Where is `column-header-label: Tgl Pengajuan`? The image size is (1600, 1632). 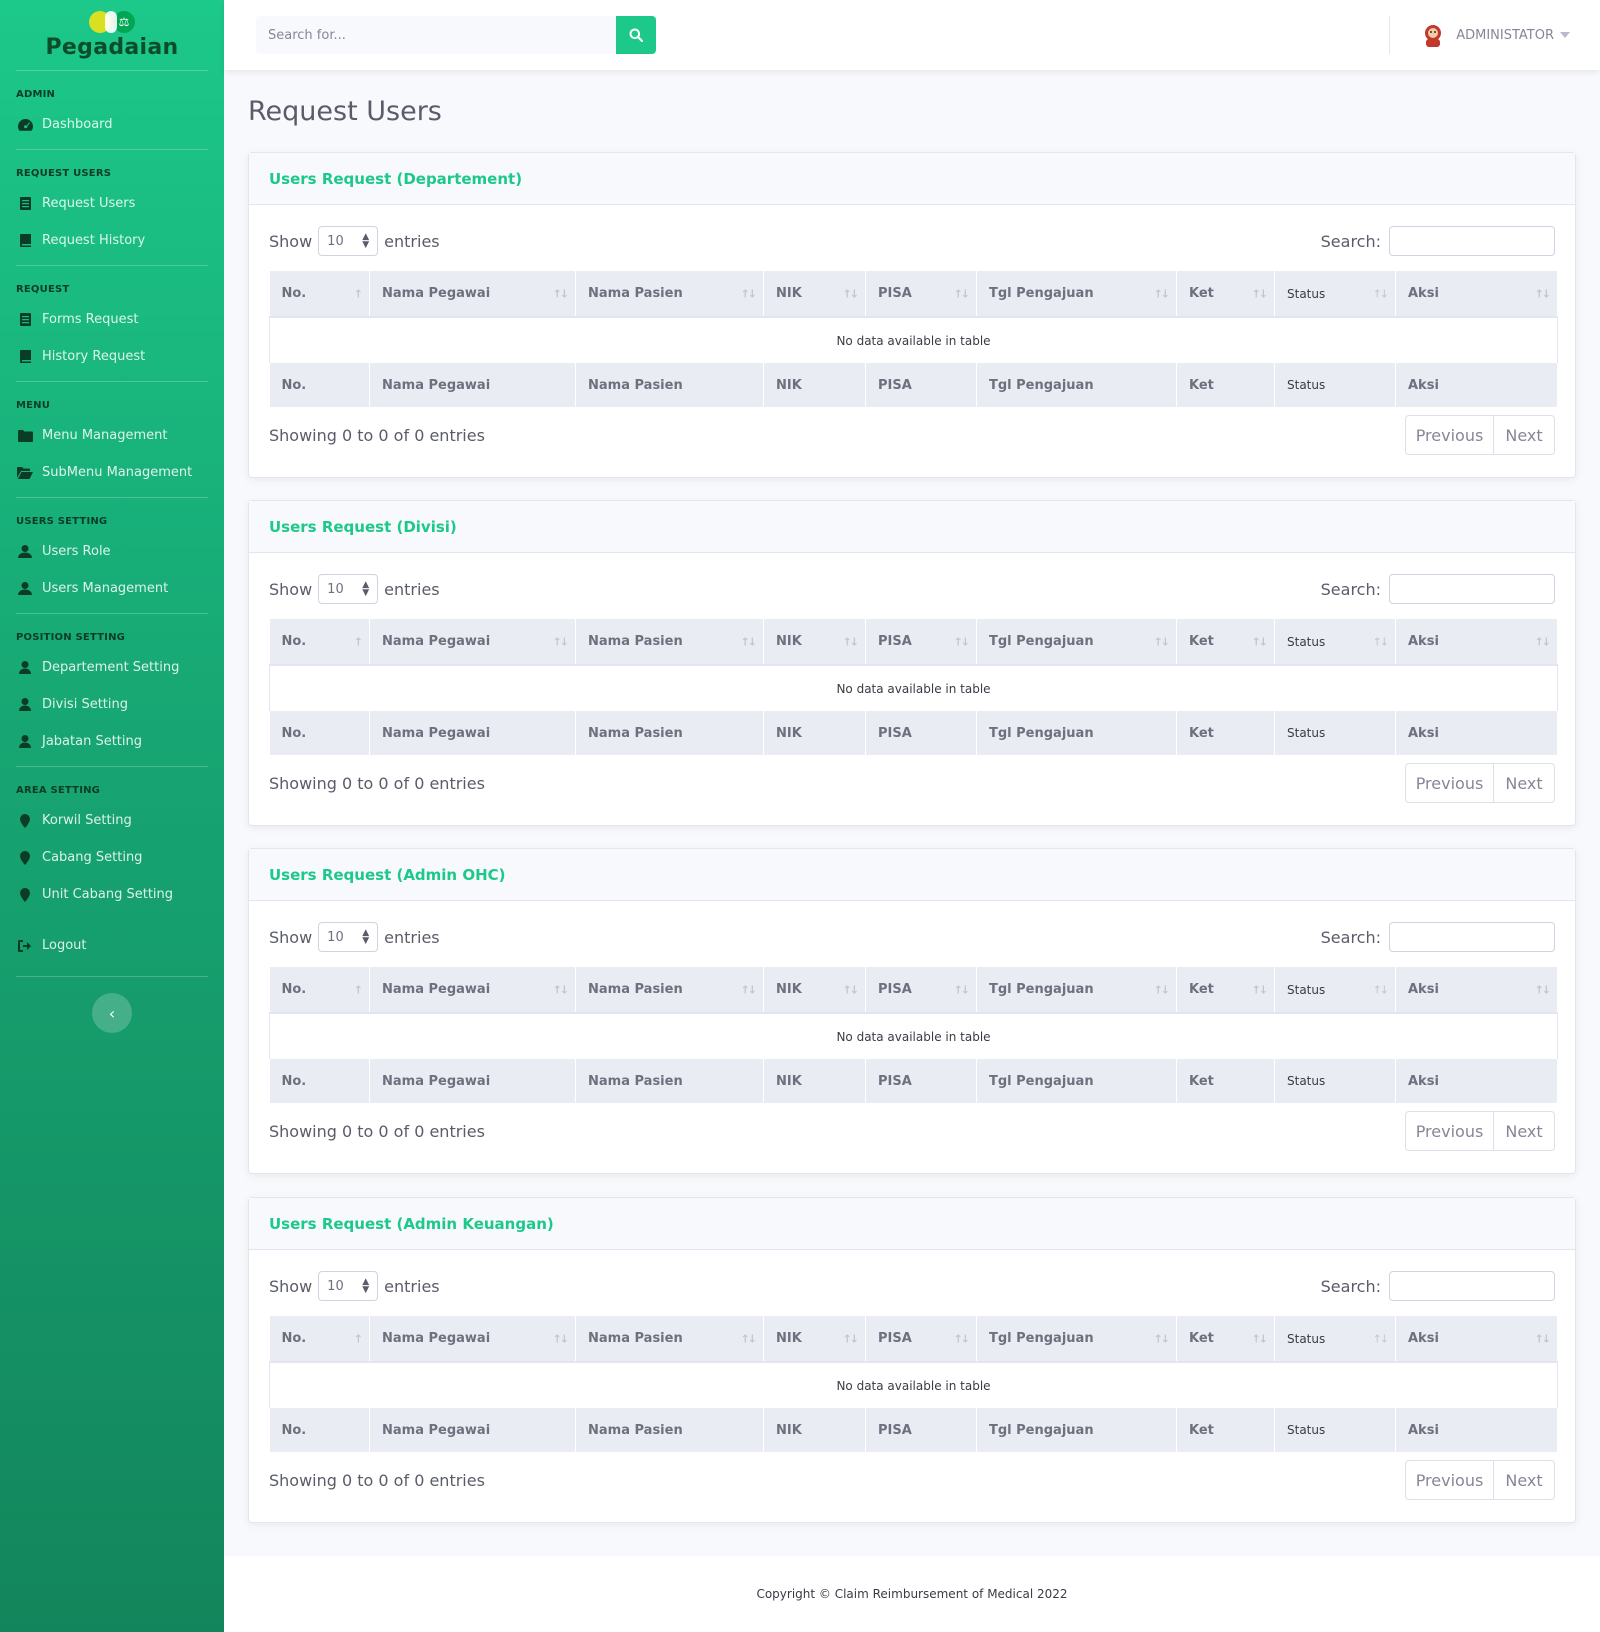
column-header-label: Tgl Pengajuan is located at coordinates (1041, 989).